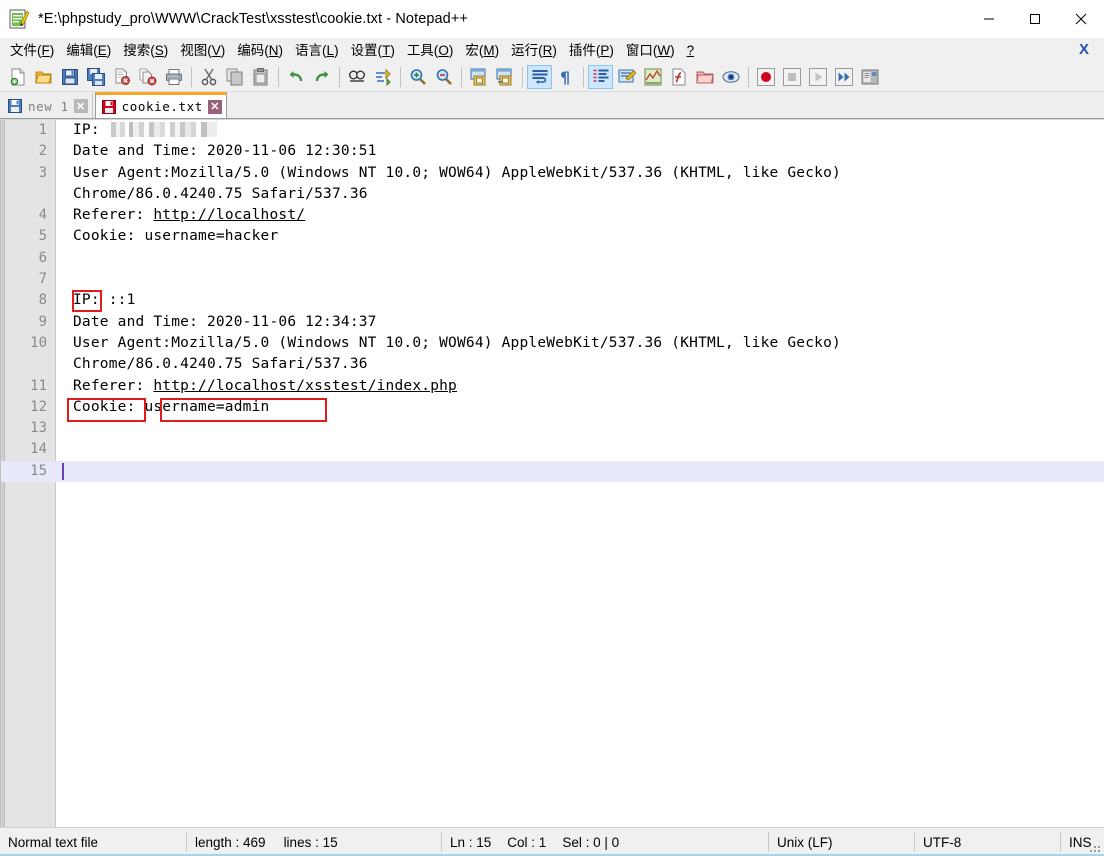  I want to click on paste-button, so click(260, 77).